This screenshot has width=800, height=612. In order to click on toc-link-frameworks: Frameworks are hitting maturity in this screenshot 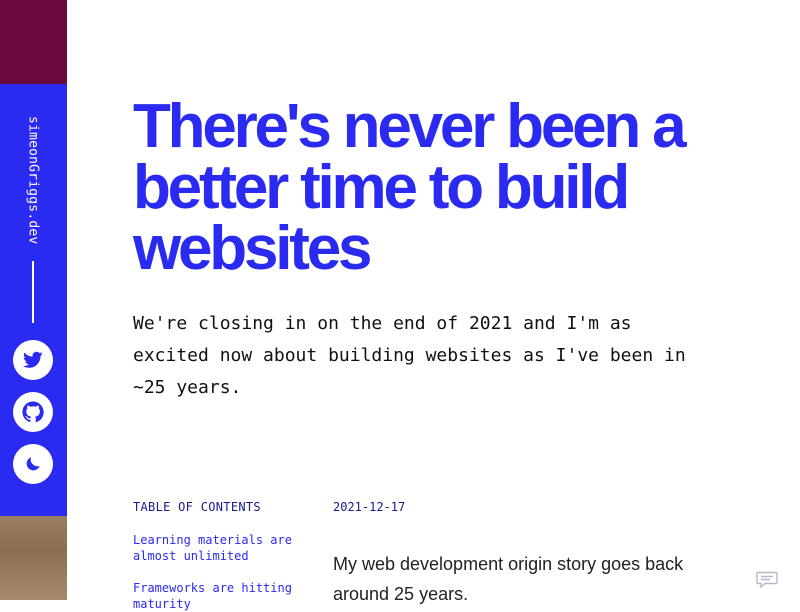, I will do `click(213, 596)`.